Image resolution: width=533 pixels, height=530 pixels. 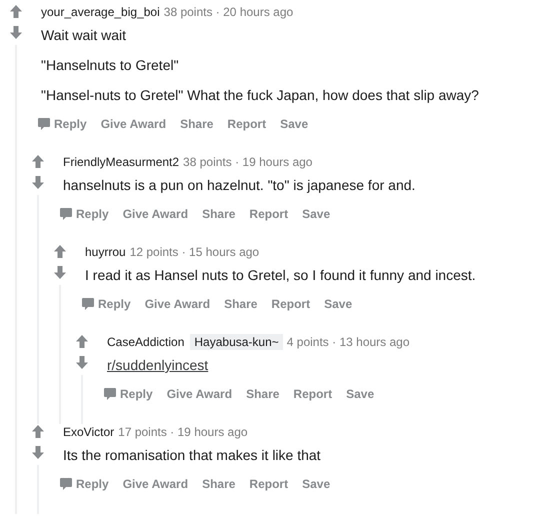 What do you see at coordinates (183, 432) in the screenshot?
I see `comment-meta: 17 points · 19 hours ago` at bounding box center [183, 432].